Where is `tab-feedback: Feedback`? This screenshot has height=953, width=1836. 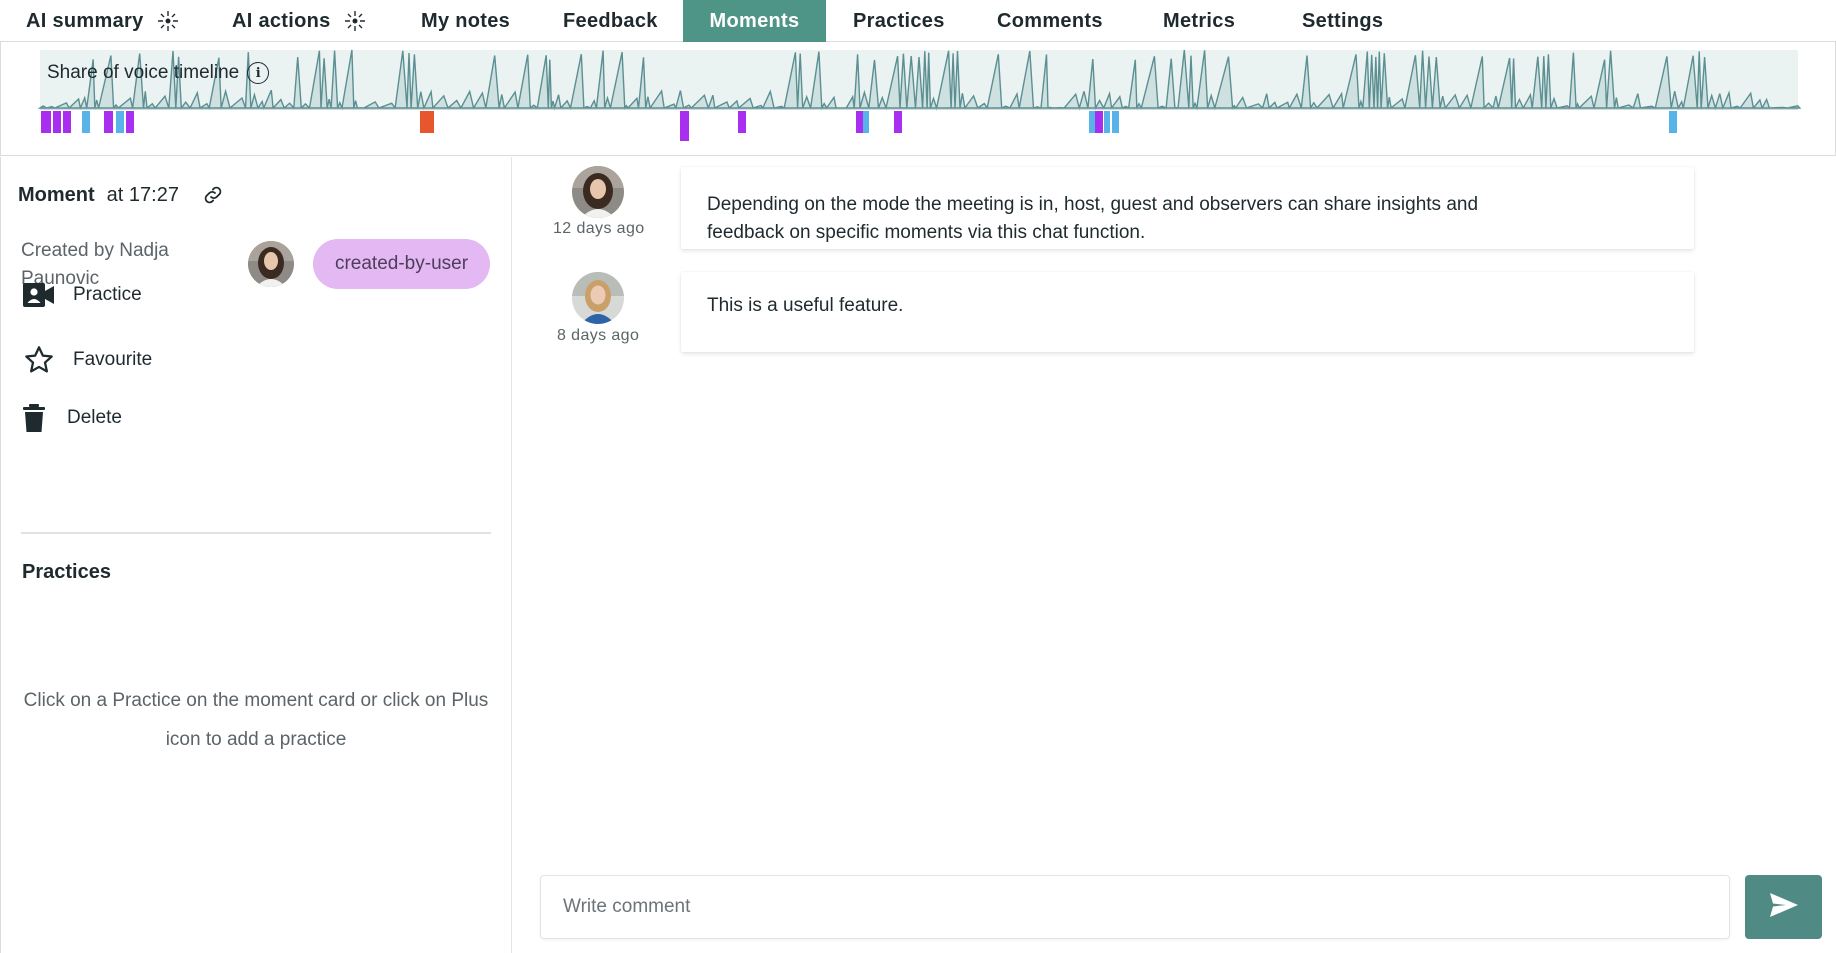
tab-feedback: Feedback is located at coordinates (610, 21).